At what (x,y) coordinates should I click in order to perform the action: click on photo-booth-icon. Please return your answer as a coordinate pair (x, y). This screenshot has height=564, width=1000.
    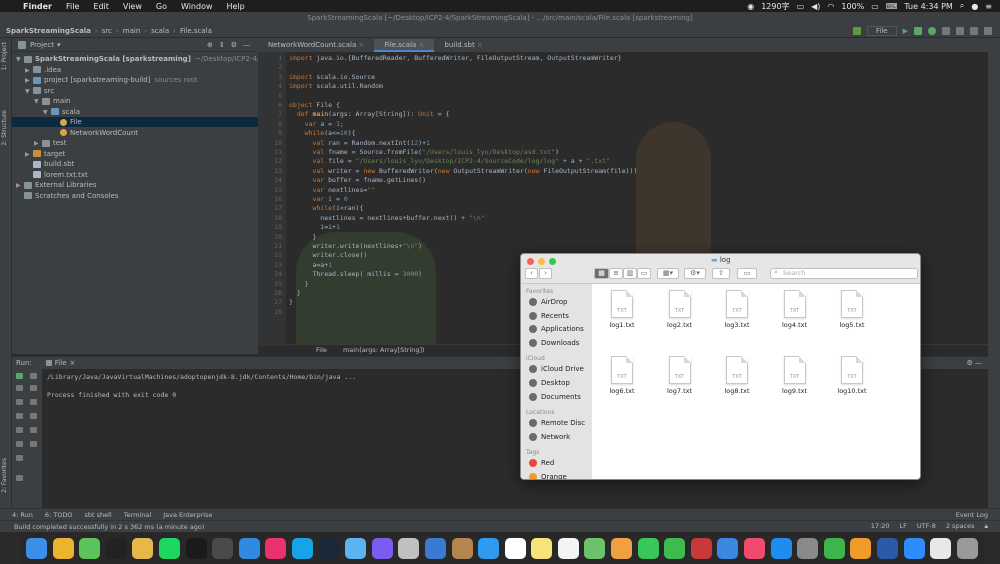
    Looking at the image, I should click on (701, 548).